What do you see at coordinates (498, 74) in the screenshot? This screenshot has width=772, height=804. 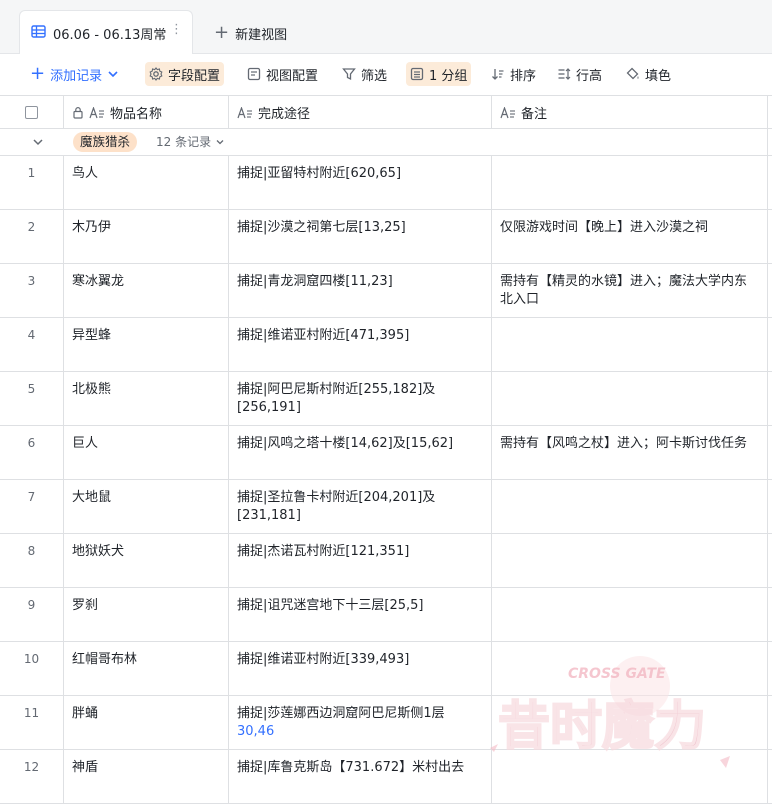 I see `sort-icon` at bounding box center [498, 74].